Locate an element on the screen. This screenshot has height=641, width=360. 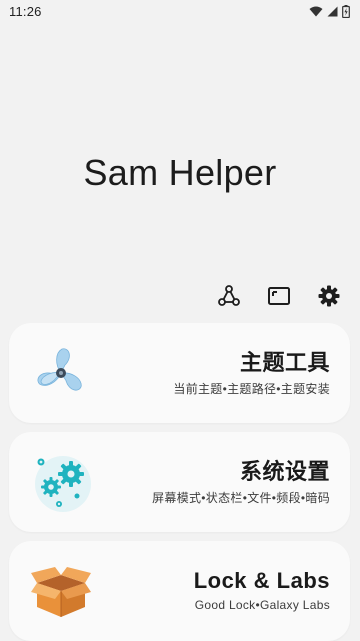
box-icon is located at coordinates (61, 592).